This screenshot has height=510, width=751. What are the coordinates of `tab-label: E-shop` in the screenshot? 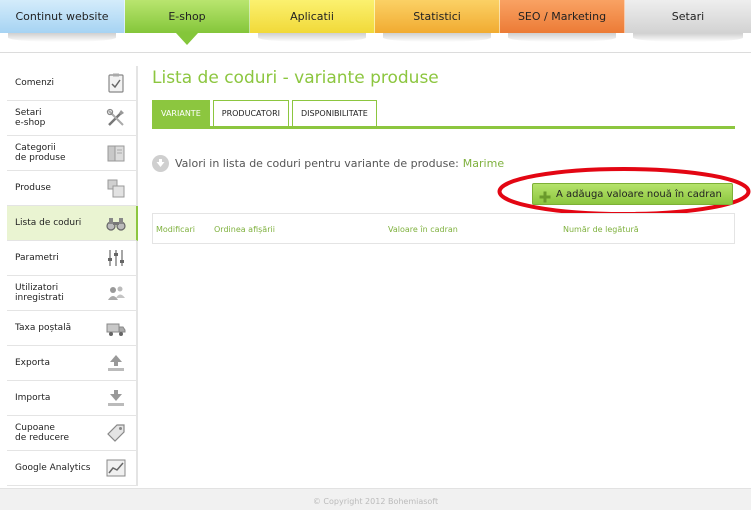 It's located at (187, 16).